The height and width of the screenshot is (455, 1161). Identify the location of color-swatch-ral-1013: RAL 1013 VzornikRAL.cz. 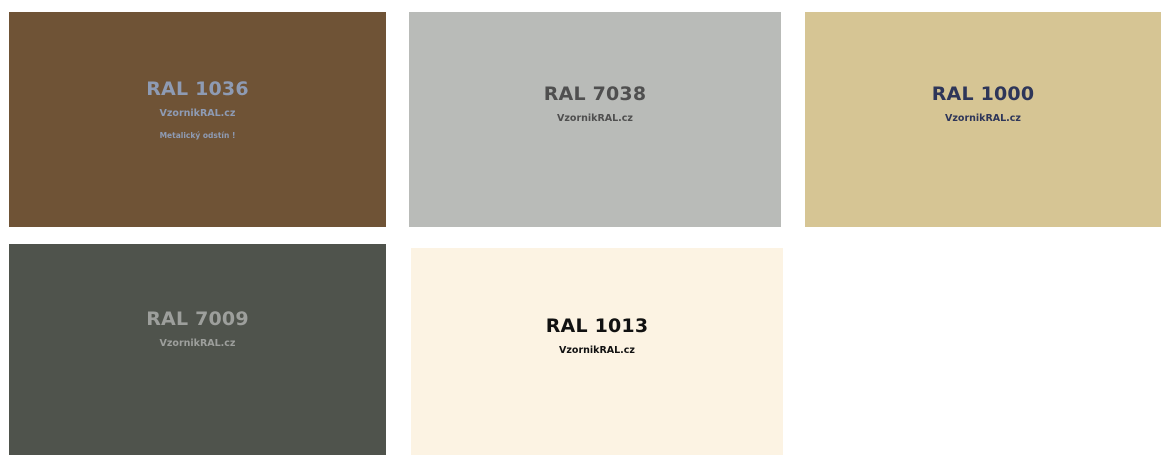
(597, 351).